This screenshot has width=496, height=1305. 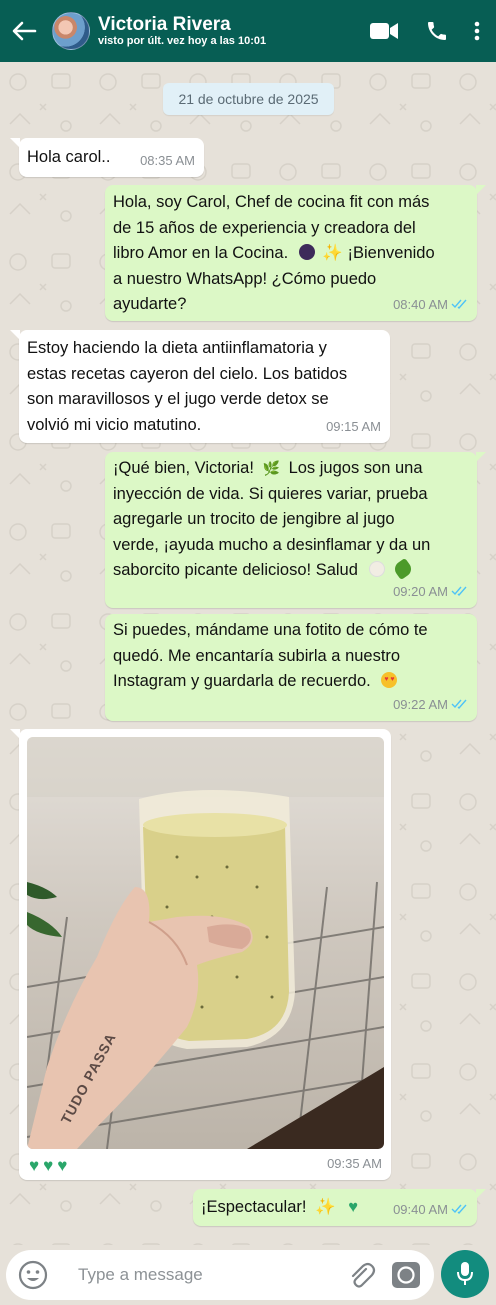 I want to click on green-hearts-emoji-icon: ♥♥♥, so click(x=50, y=1165).